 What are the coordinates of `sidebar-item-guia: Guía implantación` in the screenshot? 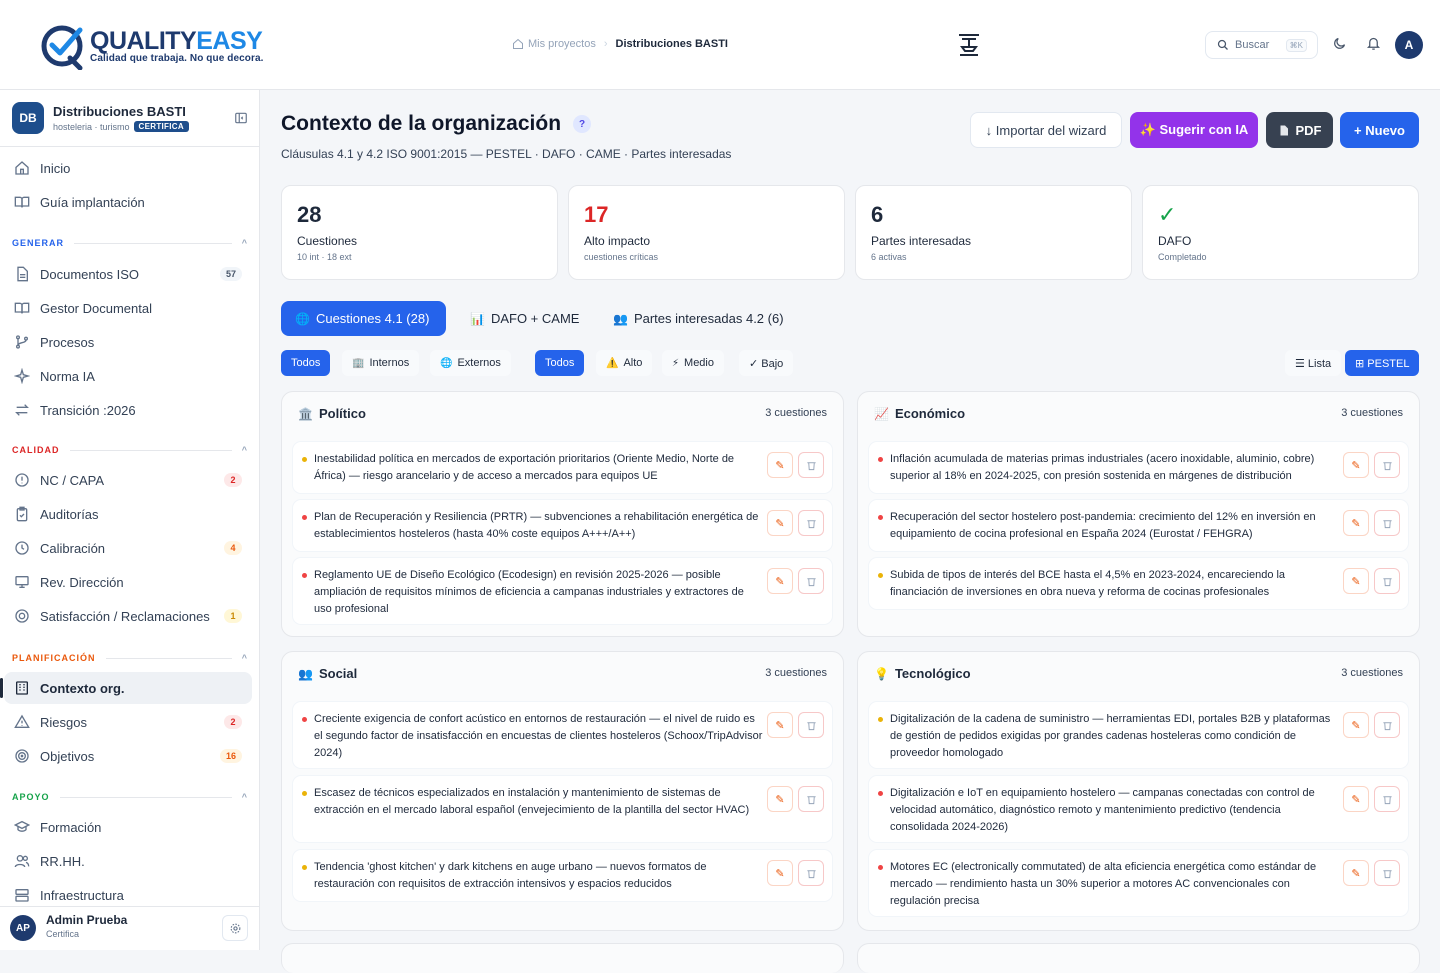 It's located at (128, 202).